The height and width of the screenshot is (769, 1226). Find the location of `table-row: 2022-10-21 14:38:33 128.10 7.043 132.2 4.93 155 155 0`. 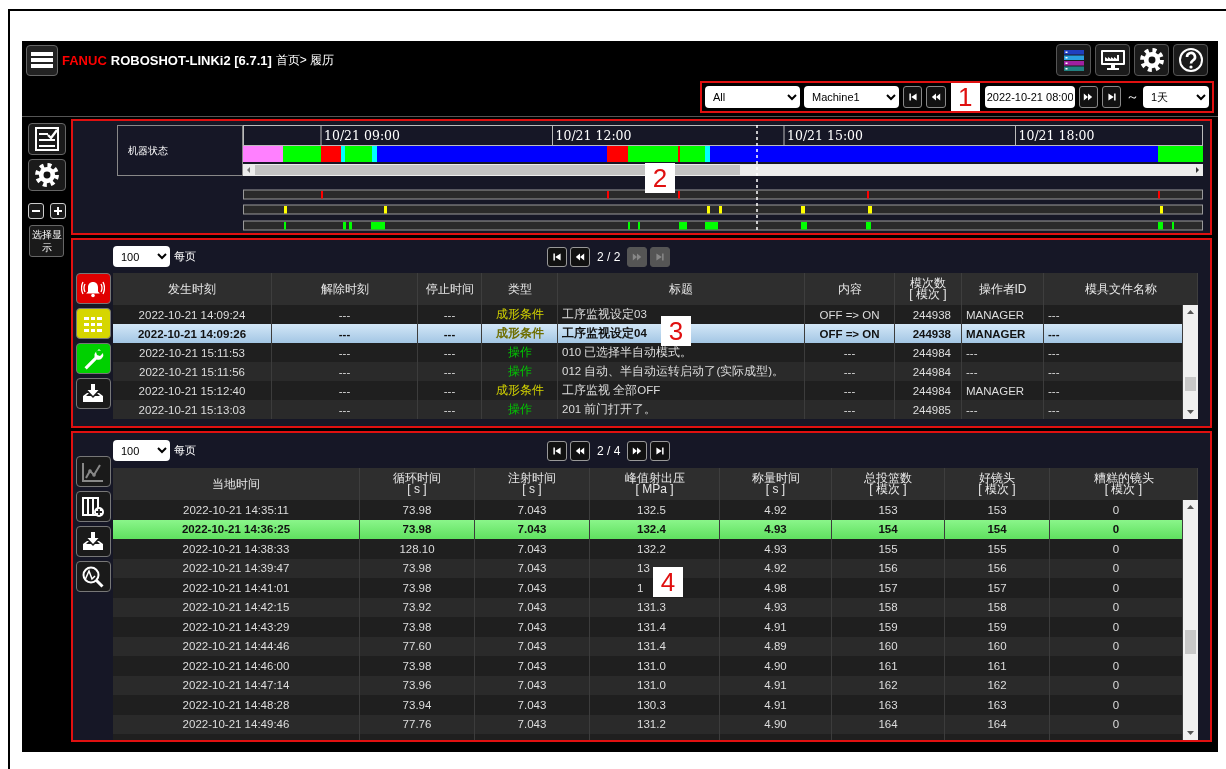

table-row: 2022-10-21 14:38:33 128.10 7.043 132.2 4.93 155 155 0 is located at coordinates (648, 549).